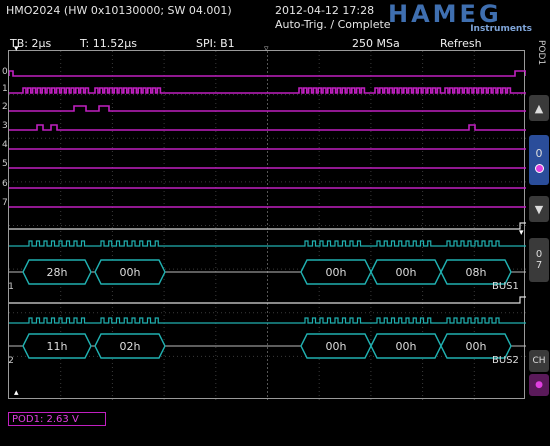 This screenshot has width=550, height=446. I want to click on bus-name: BUS1, so click(505, 286).